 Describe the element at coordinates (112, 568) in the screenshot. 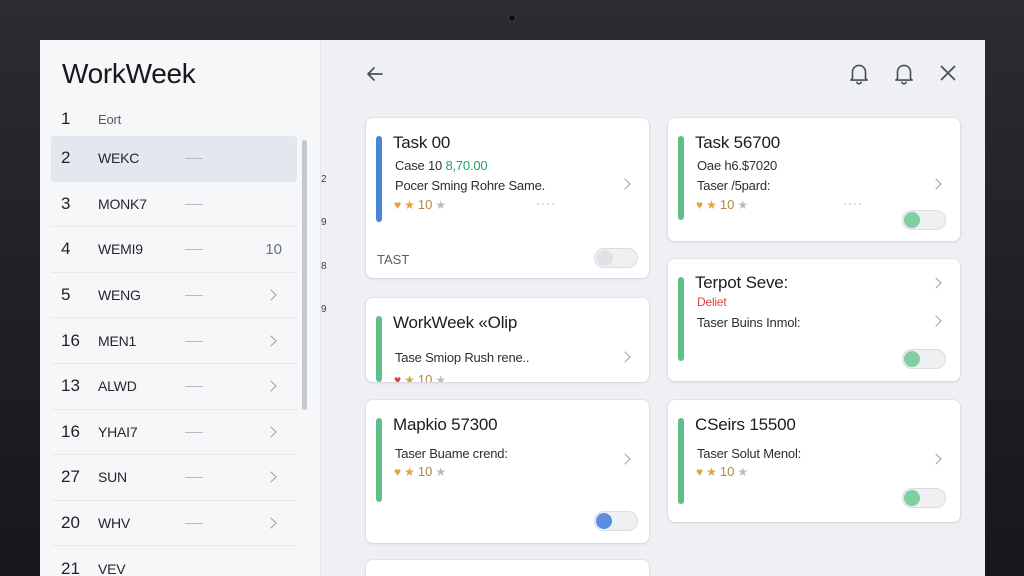

I see `sidebar-item-label: VEV` at that location.